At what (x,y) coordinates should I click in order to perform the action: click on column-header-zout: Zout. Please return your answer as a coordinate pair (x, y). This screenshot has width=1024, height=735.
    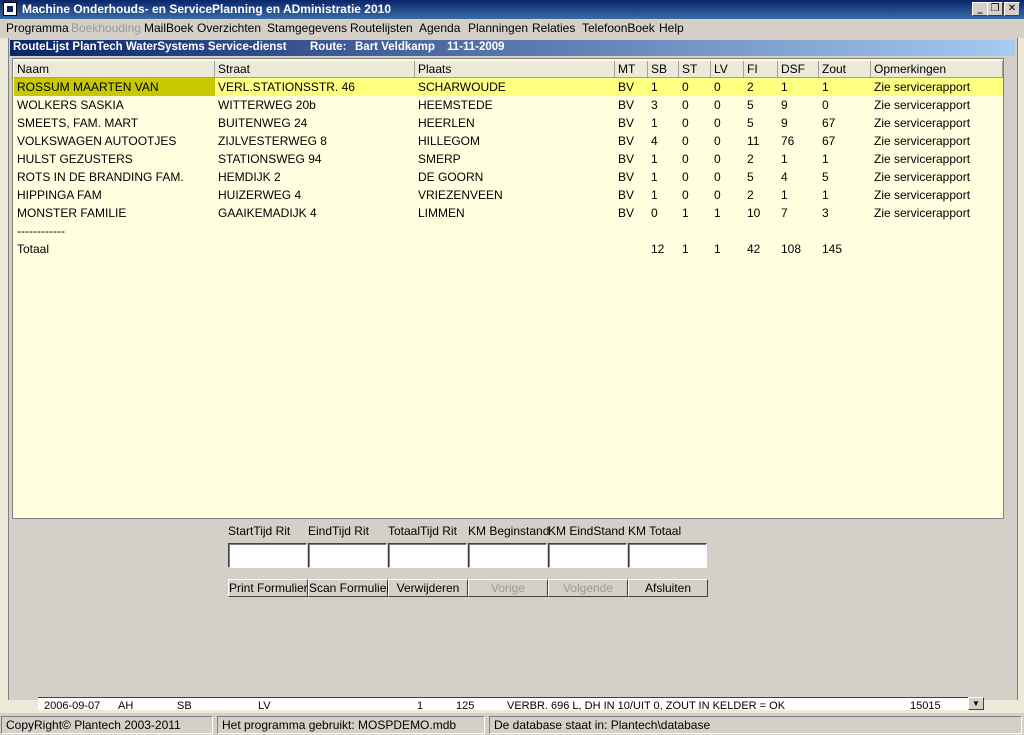
    Looking at the image, I should click on (845, 69).